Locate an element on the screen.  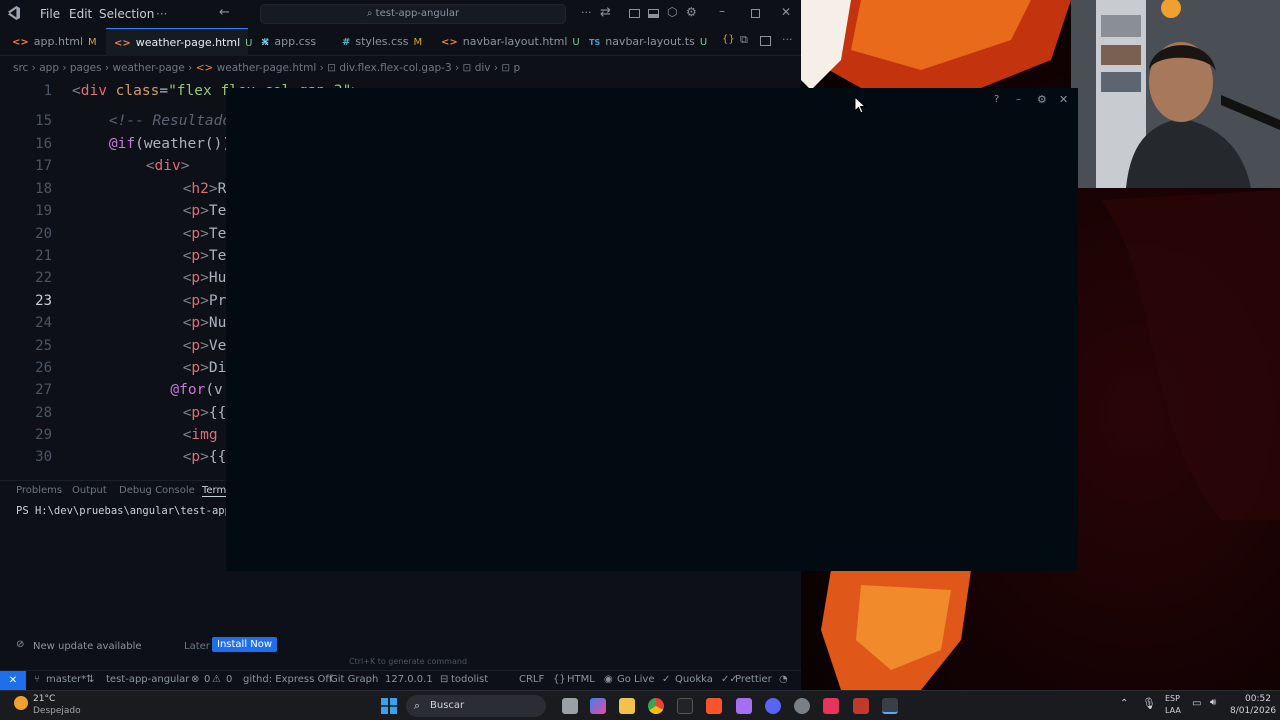
split-editor-icon is located at coordinates (765, 41).